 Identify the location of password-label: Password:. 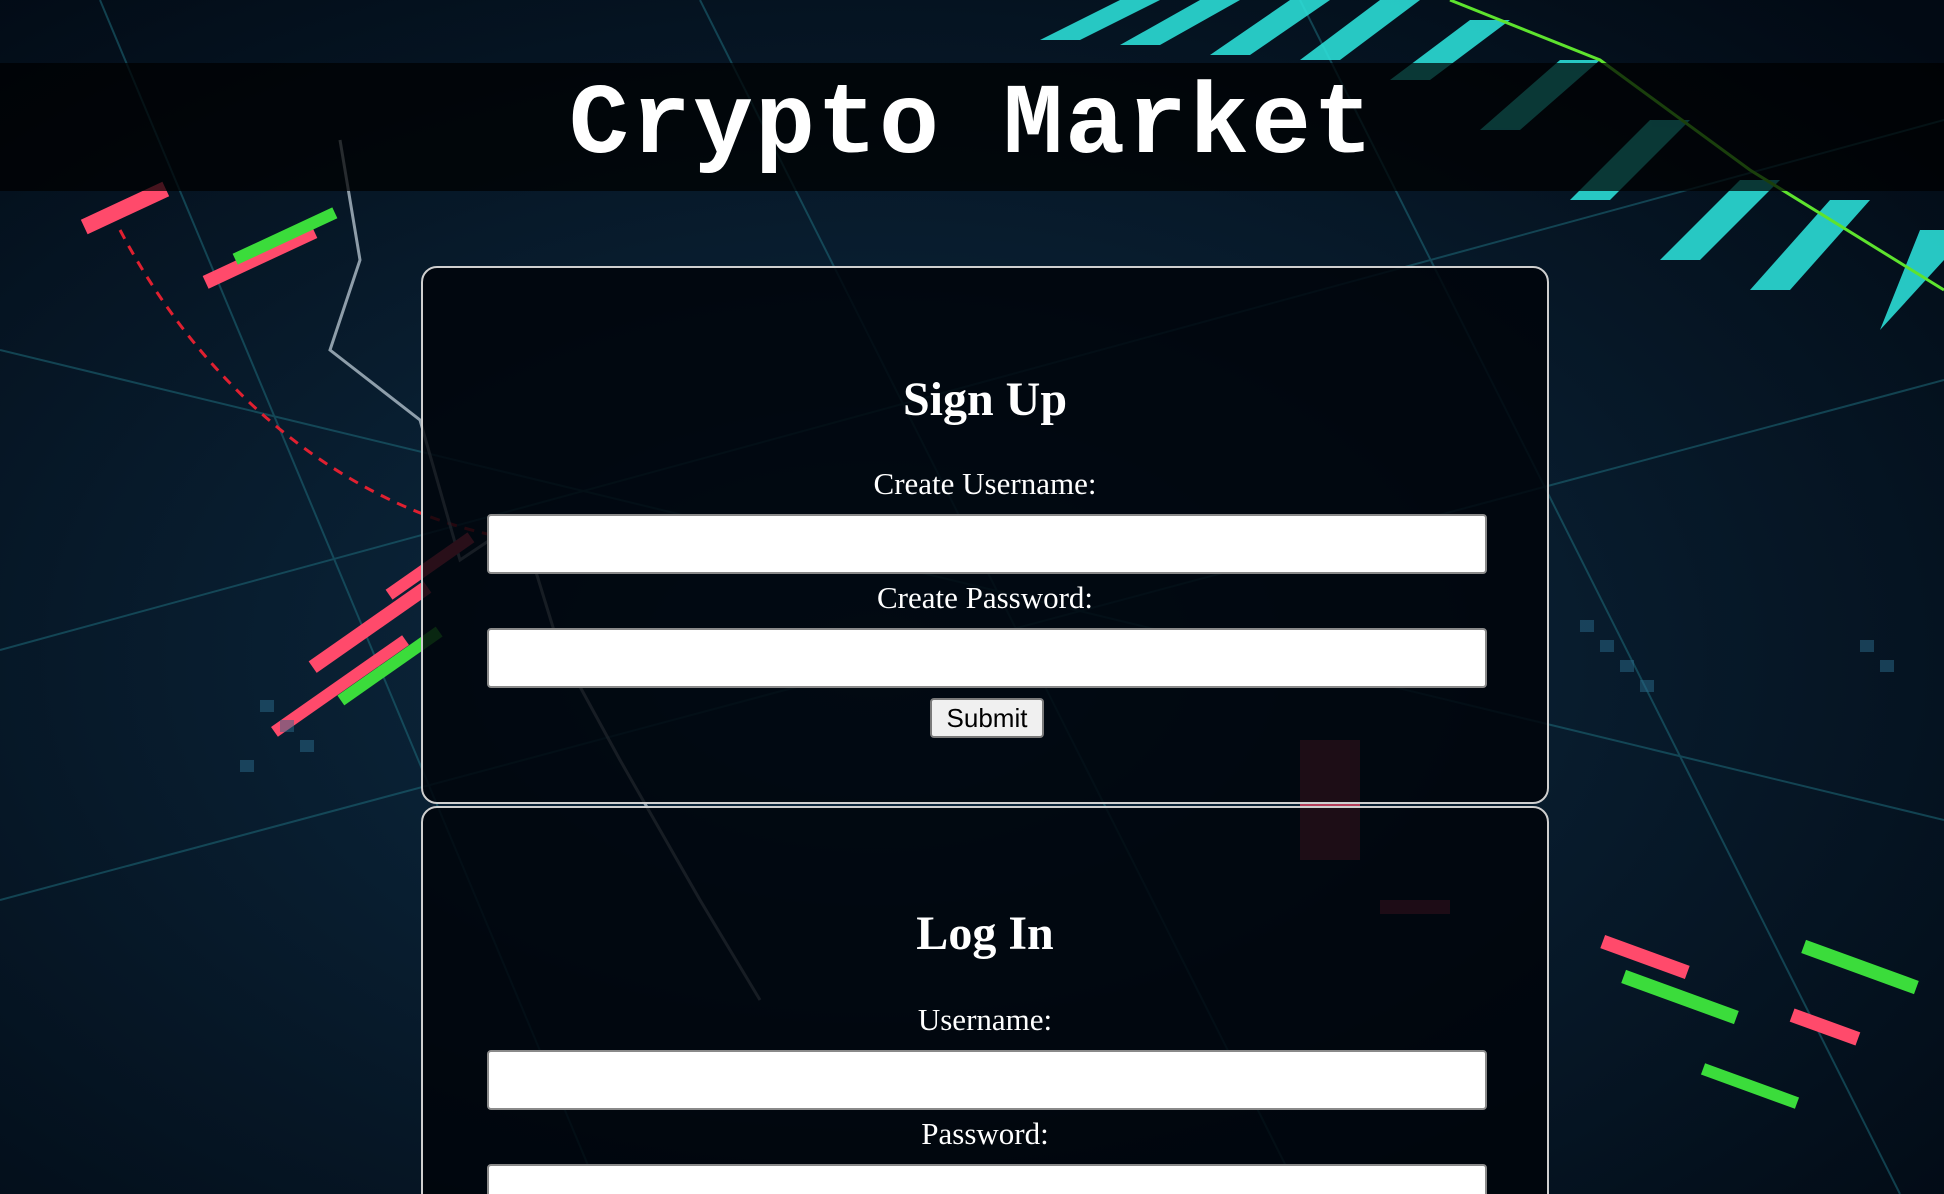
(985, 1133).